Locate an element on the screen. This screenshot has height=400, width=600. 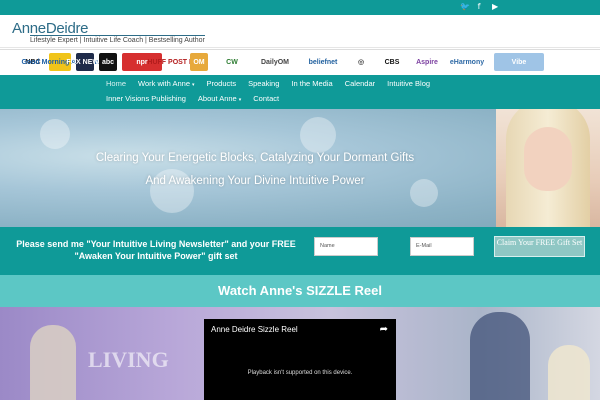
nav-item-about-anne: About Anne ▾ is located at coordinates (219, 98).